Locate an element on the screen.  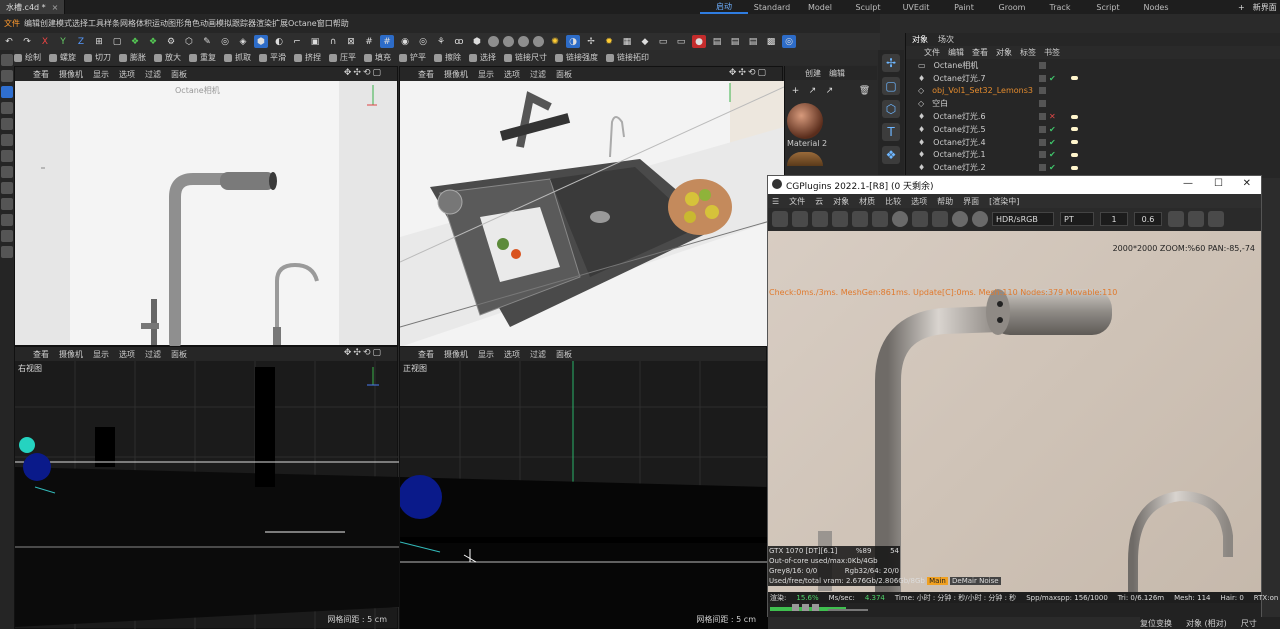
mat-menu-create: 创建 is located at coordinates (813, 73).